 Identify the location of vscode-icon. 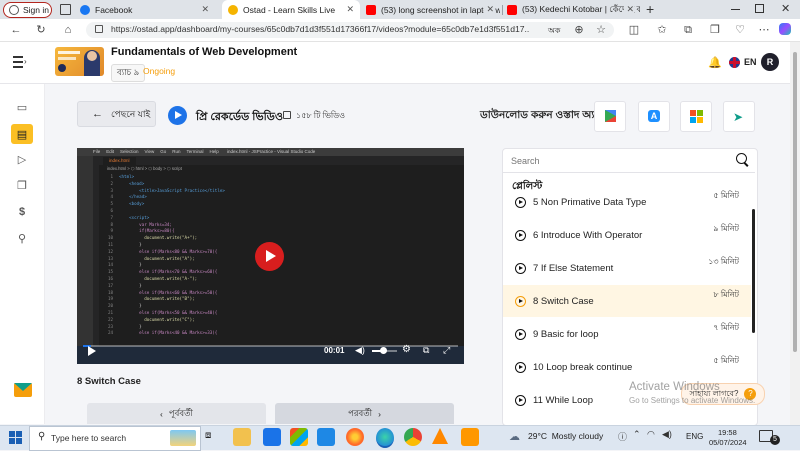
(326, 437).